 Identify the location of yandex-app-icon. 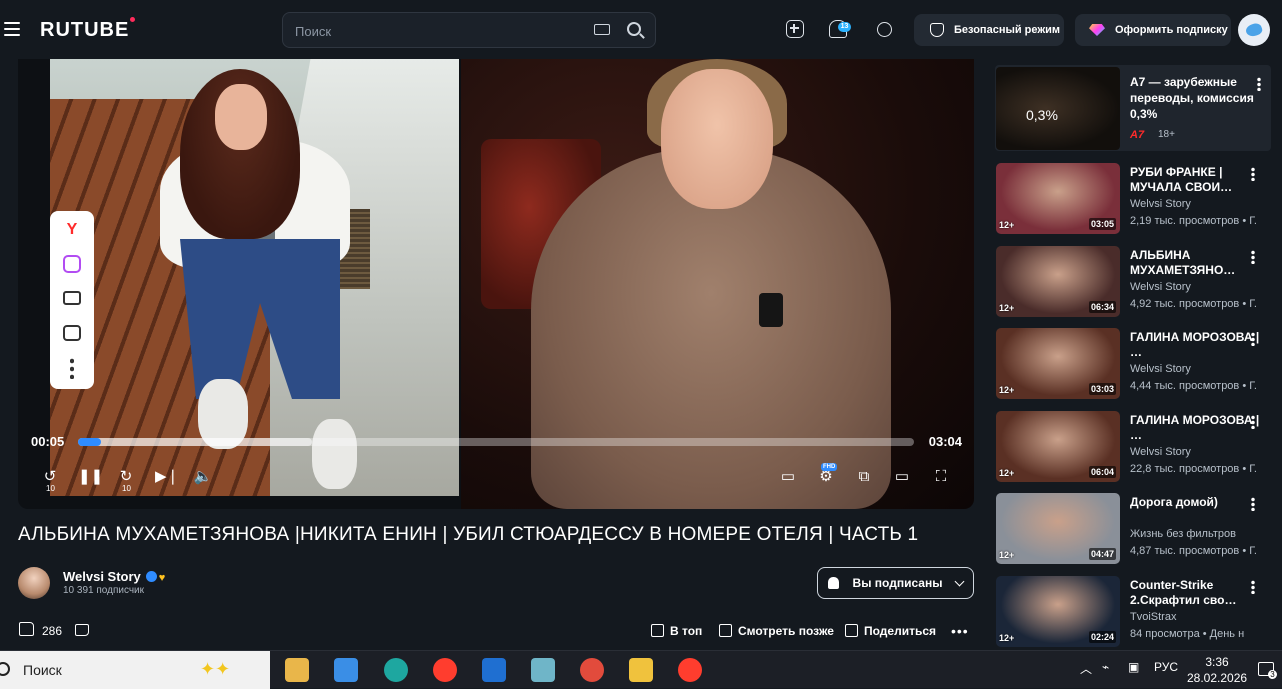
(445, 670).